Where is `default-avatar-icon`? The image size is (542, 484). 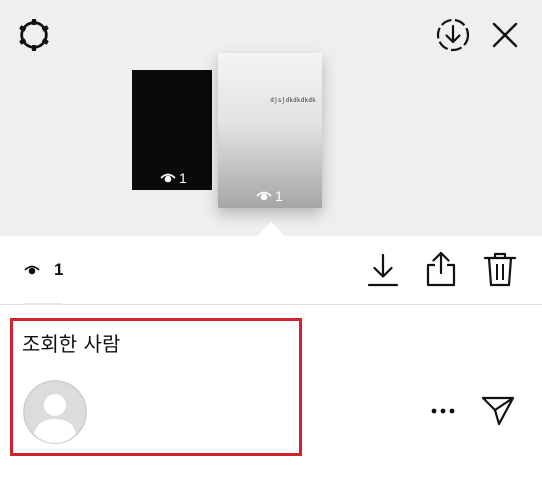
default-avatar-icon is located at coordinates (55, 412).